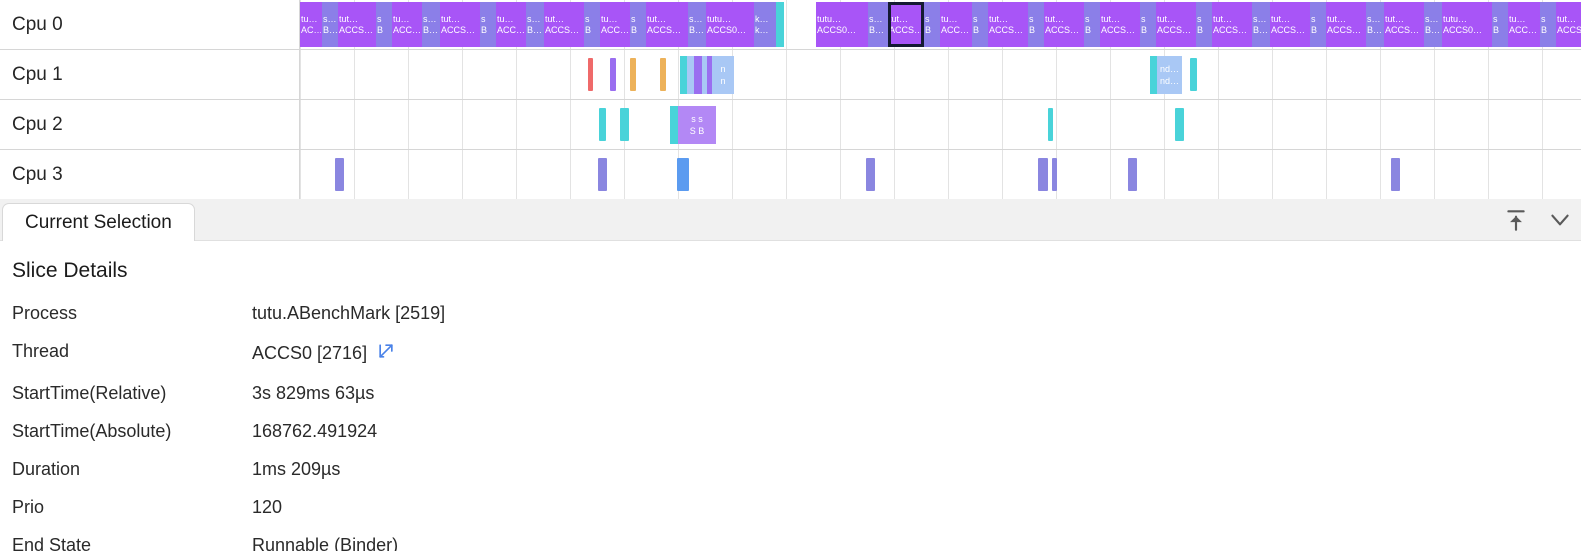  What do you see at coordinates (150, 74) in the screenshot?
I see `cpu-track-label: Cpu 1` at bounding box center [150, 74].